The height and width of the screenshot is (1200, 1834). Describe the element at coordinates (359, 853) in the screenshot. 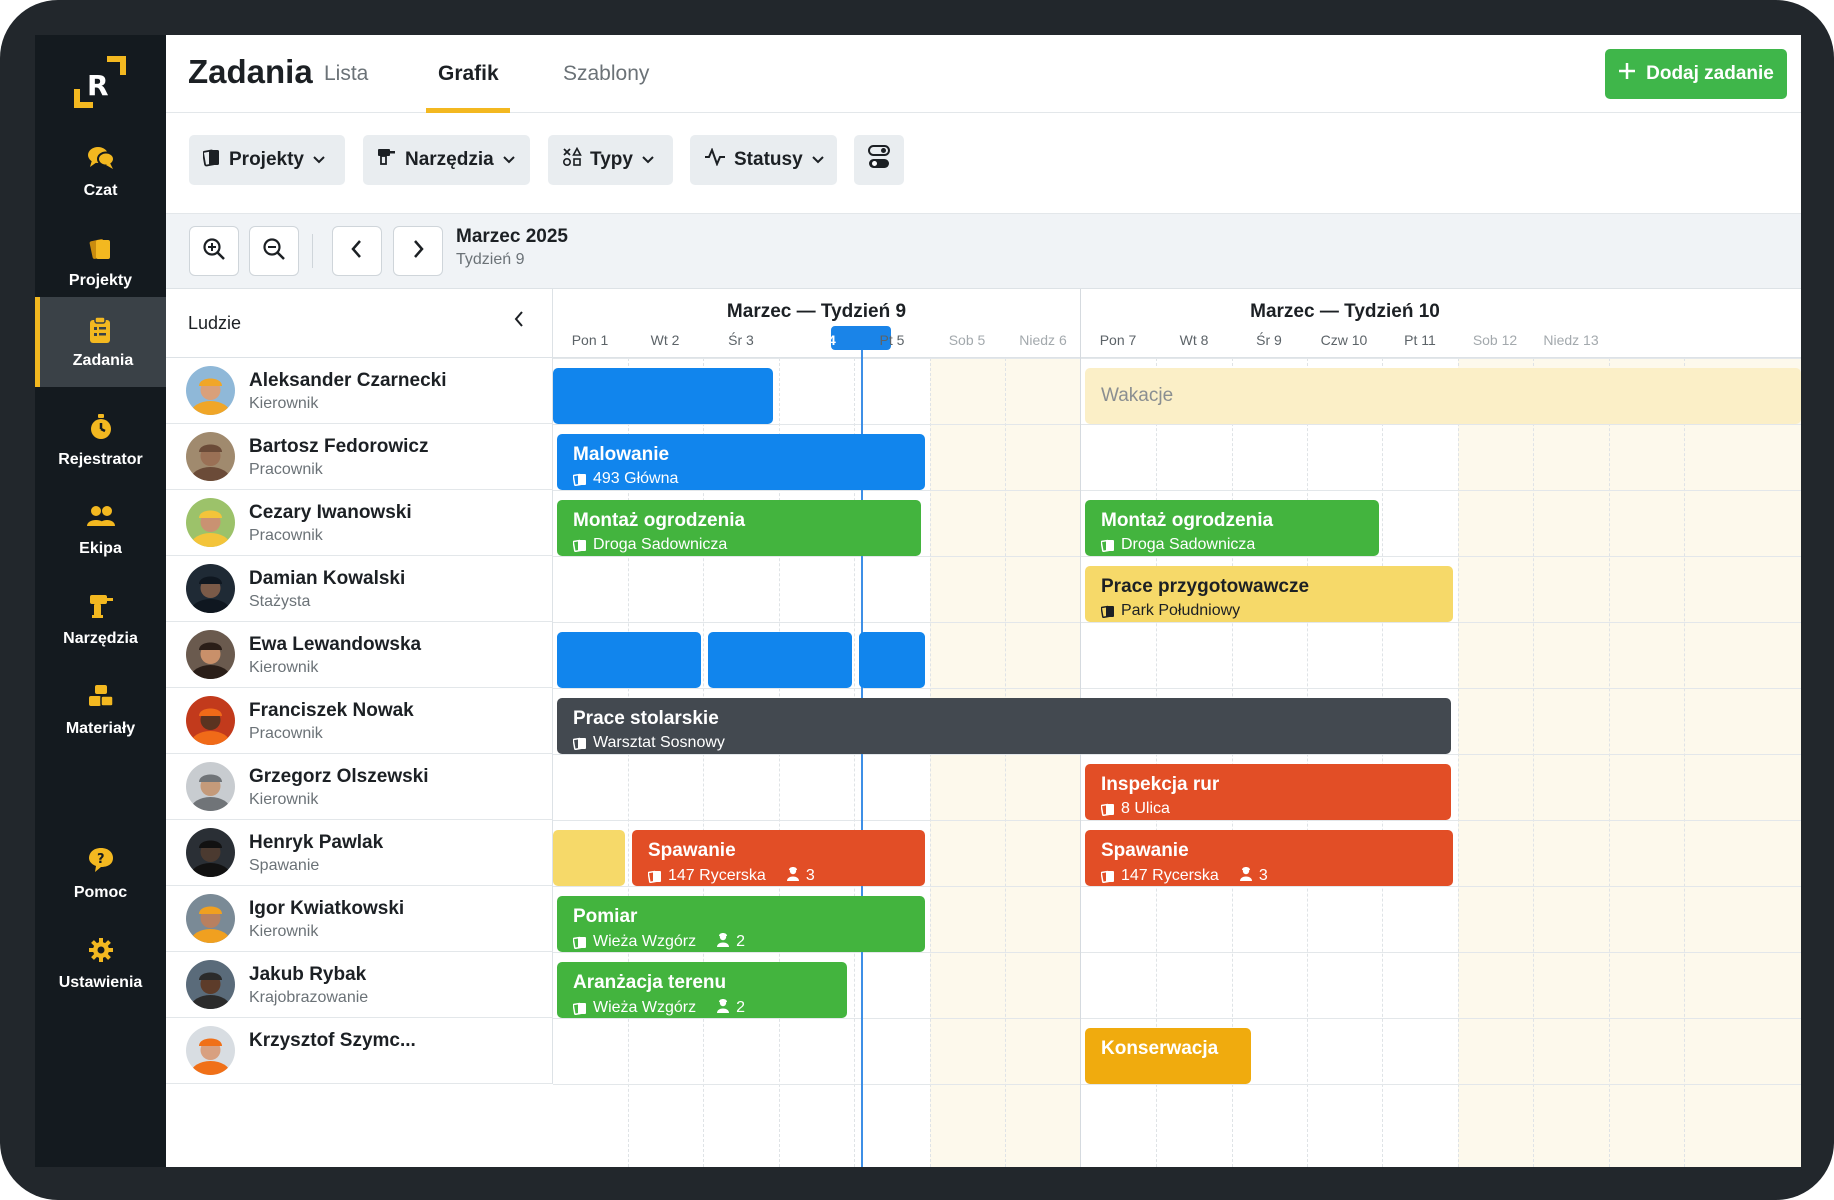

I see `person-row: Henryk Pawlak Spawanie` at that location.